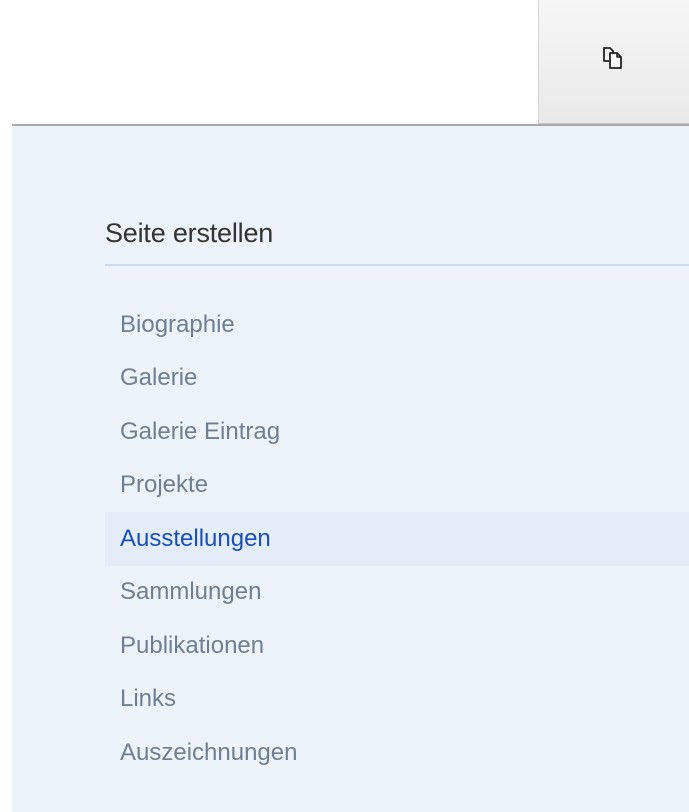 The height and width of the screenshot is (812, 689). Describe the element at coordinates (612, 57) in the screenshot. I see `copy-pages-icon` at that location.